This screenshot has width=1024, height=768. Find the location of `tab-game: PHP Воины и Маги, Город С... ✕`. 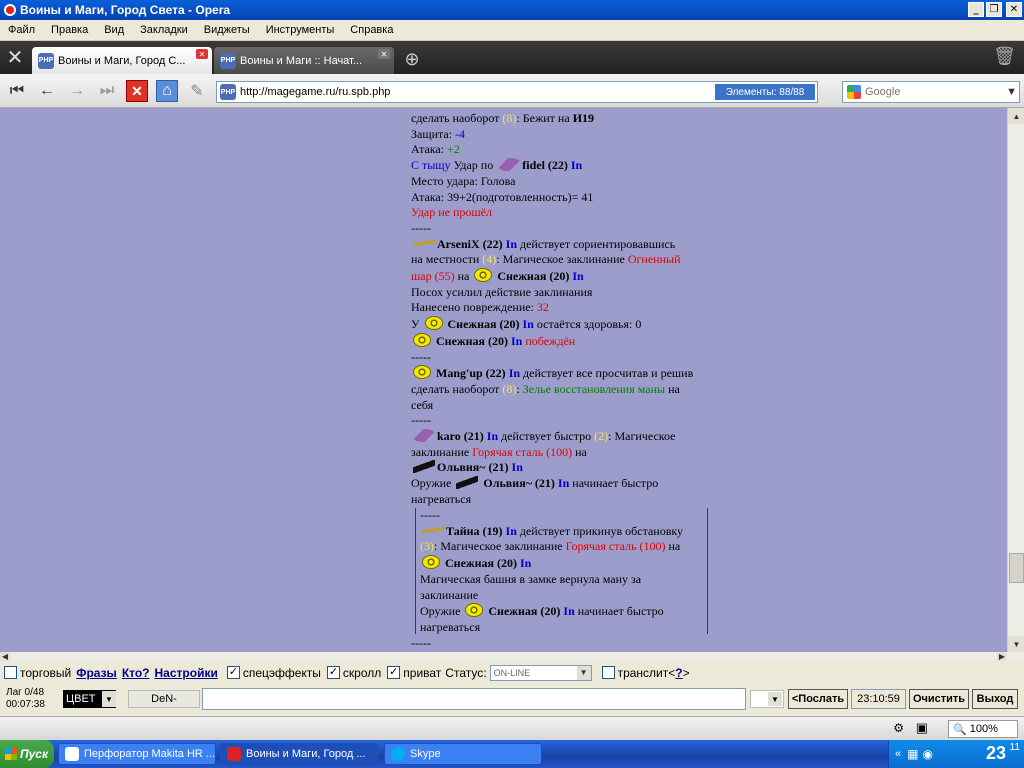

tab-game: PHP Воины и Маги, Город С... ✕ is located at coordinates (122, 60).